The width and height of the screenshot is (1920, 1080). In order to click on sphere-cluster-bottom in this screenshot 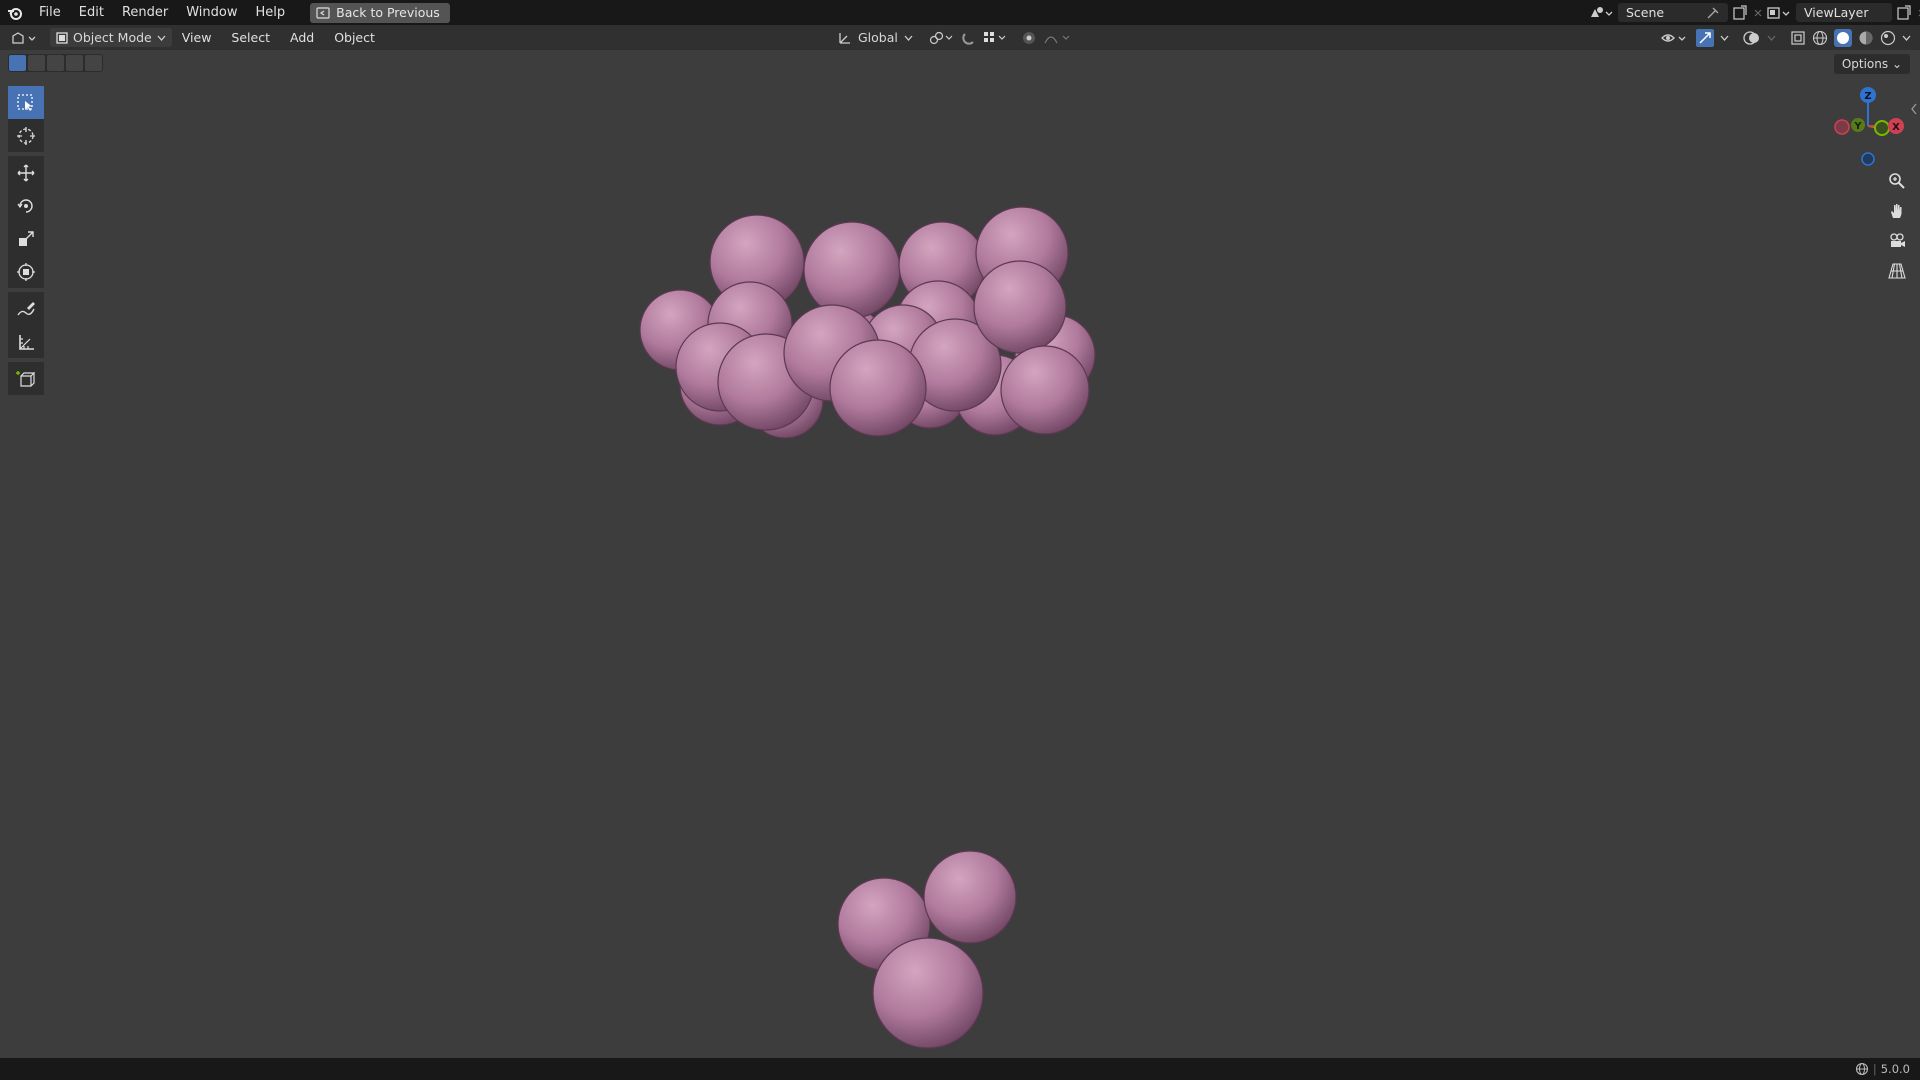, I will do `click(927, 949)`.